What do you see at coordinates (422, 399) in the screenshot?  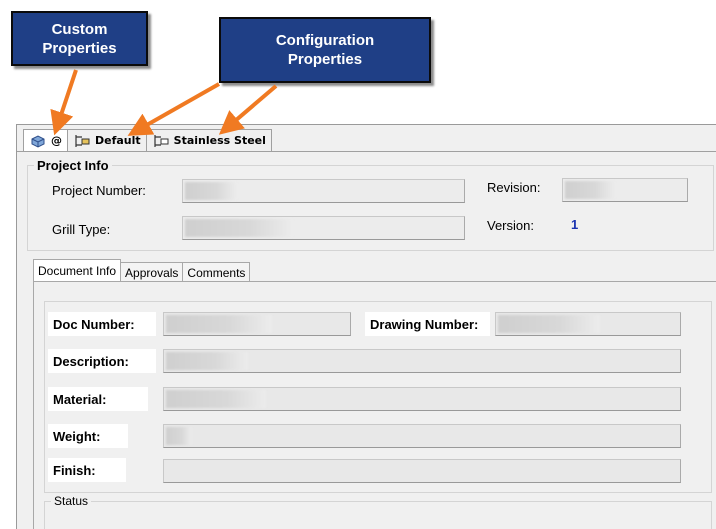 I see `material-field` at bounding box center [422, 399].